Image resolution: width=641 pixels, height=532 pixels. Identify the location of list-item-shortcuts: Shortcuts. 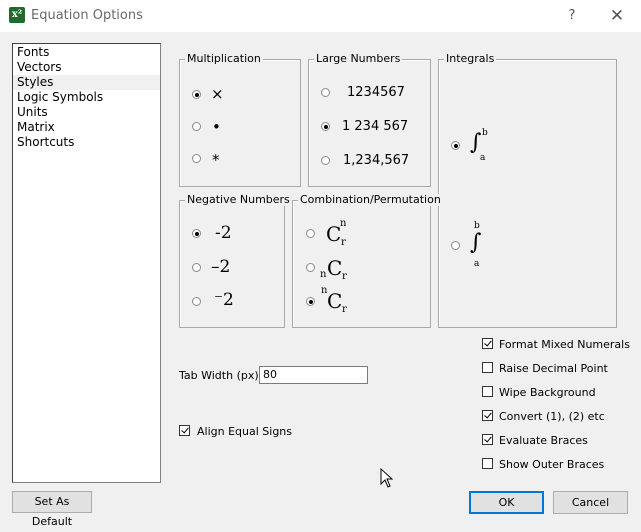
(86, 142).